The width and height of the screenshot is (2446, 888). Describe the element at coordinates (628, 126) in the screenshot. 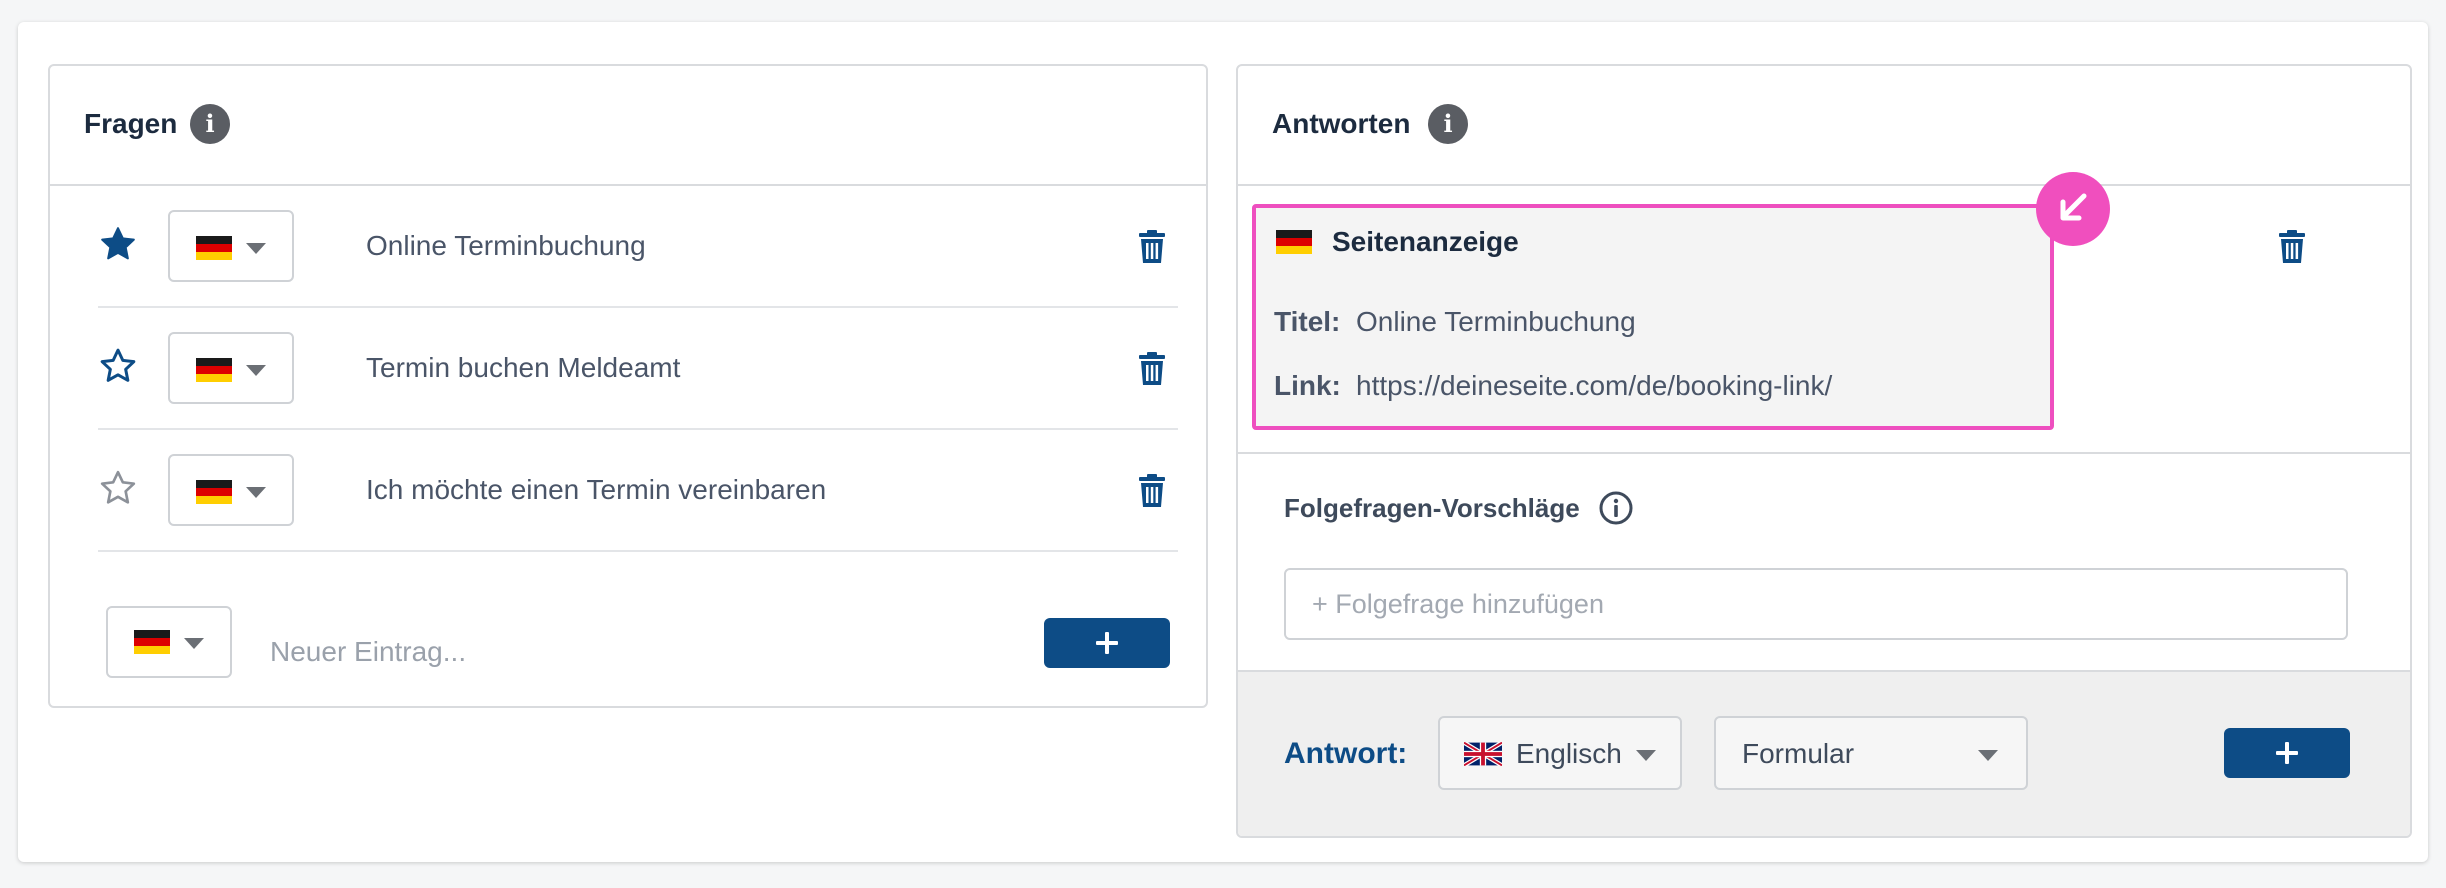

I see `questions-panel-header: Fragen i` at that location.